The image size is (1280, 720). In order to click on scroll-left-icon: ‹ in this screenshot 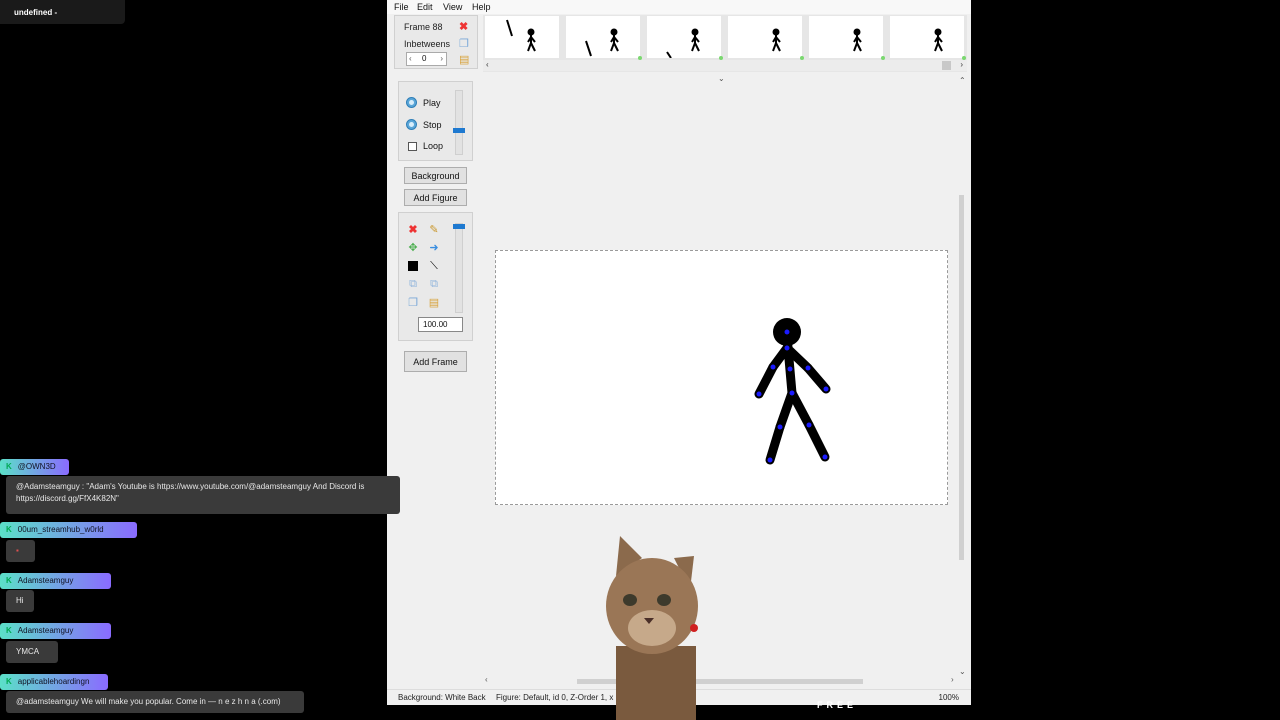, I will do `click(487, 64)`.